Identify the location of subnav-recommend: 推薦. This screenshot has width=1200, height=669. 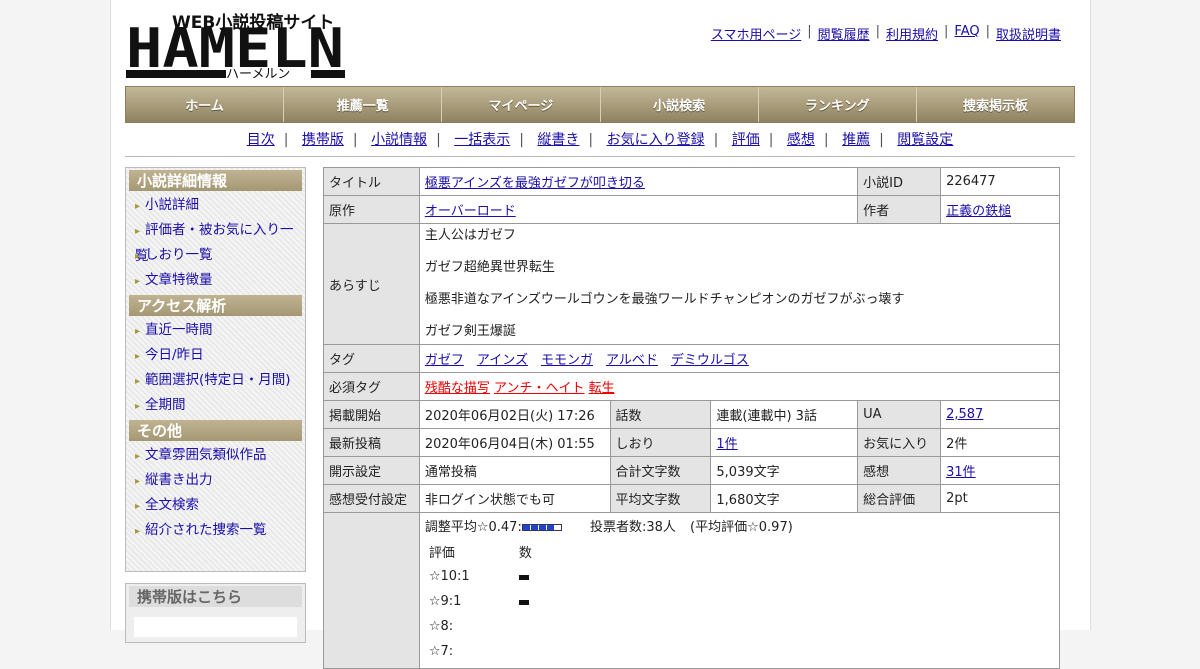
(856, 140).